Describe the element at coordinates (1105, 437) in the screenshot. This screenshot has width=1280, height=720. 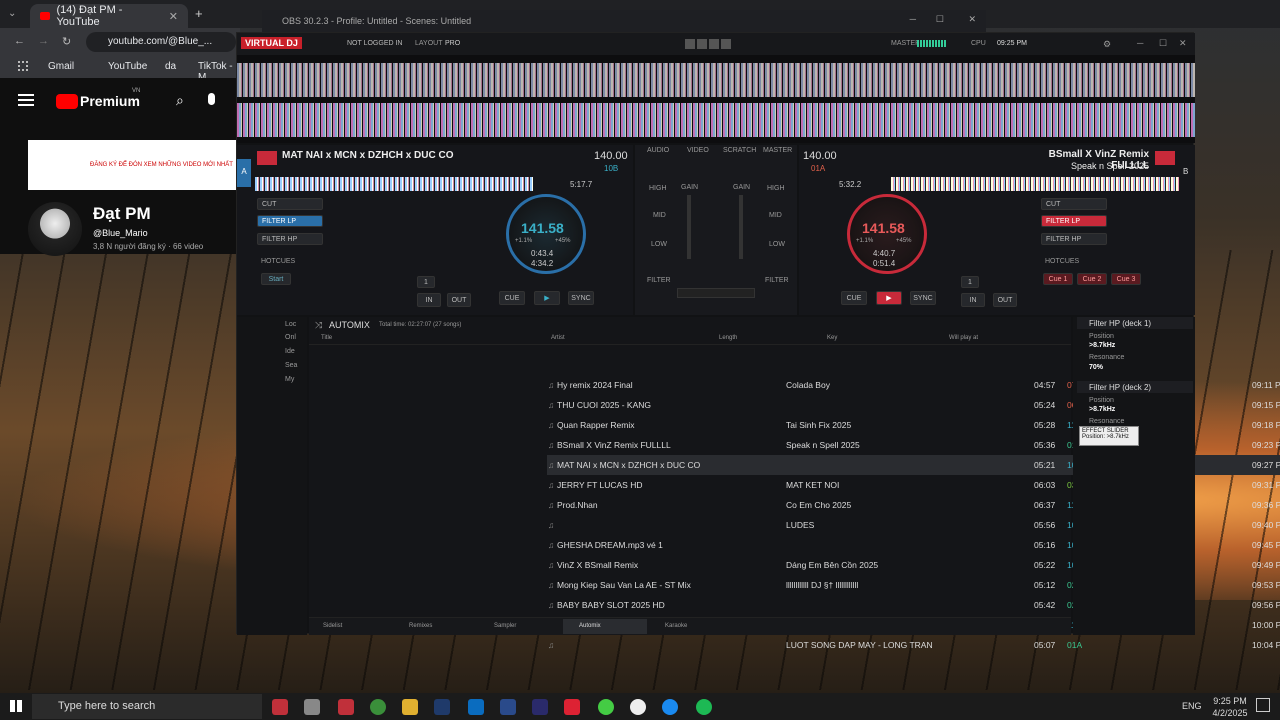
I see `tooltip-line2: Position: >8.7kHz` at that location.